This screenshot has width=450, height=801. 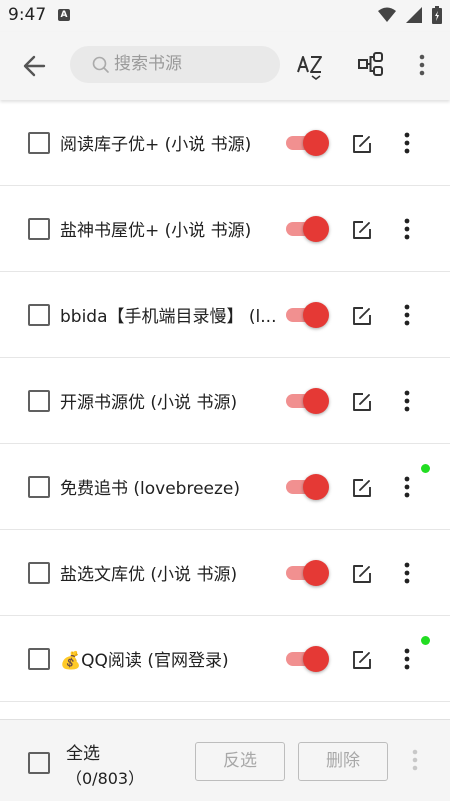 I want to click on source-row: 开源书源优 (小说 书源), so click(x=225, y=401).